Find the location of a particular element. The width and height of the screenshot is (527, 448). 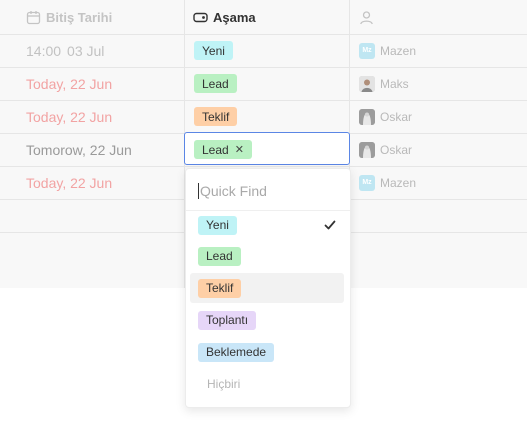

option-none-label: Hiçbiri is located at coordinates (224, 384).